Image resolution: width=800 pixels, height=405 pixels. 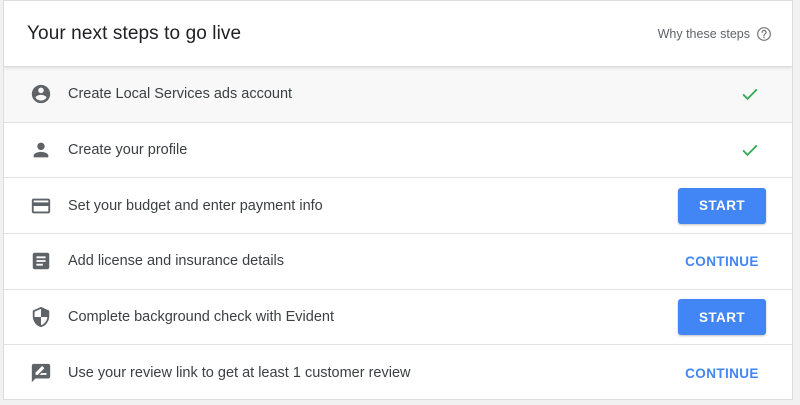 What do you see at coordinates (201, 317) in the screenshot?
I see `step-label: Complete background check with Evident` at bounding box center [201, 317].